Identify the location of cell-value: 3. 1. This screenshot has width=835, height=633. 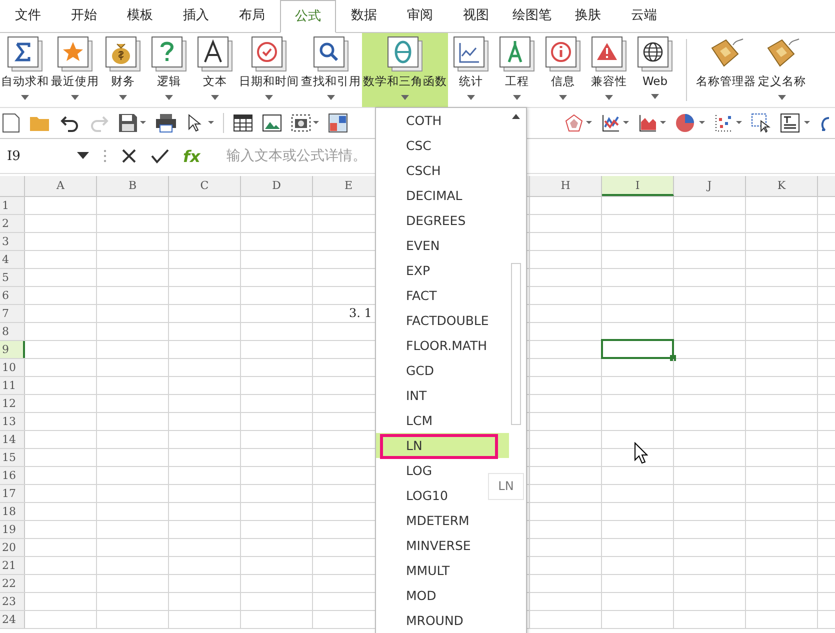
(360, 313).